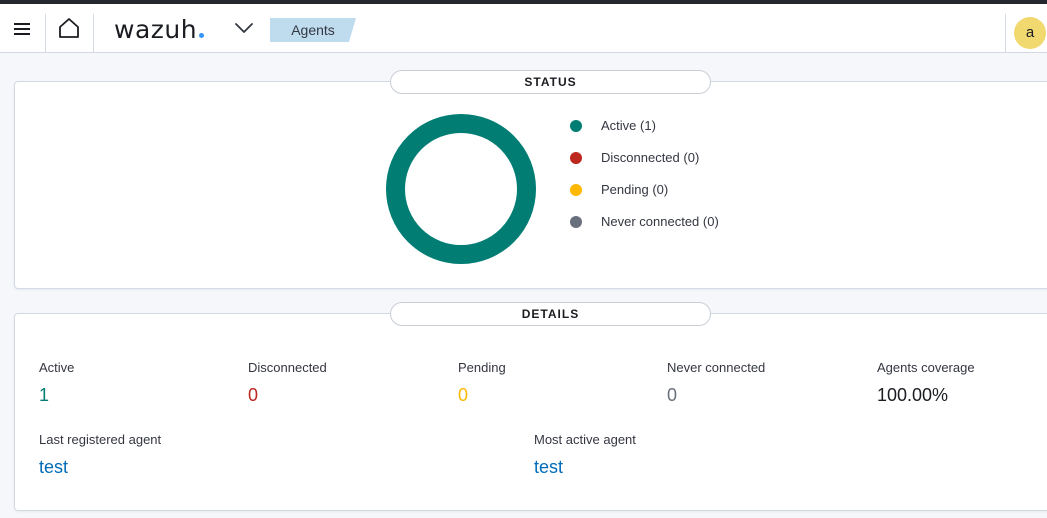 The height and width of the screenshot is (518, 1047). What do you see at coordinates (576, 190) in the screenshot?
I see `legend-dot-pending` at bounding box center [576, 190].